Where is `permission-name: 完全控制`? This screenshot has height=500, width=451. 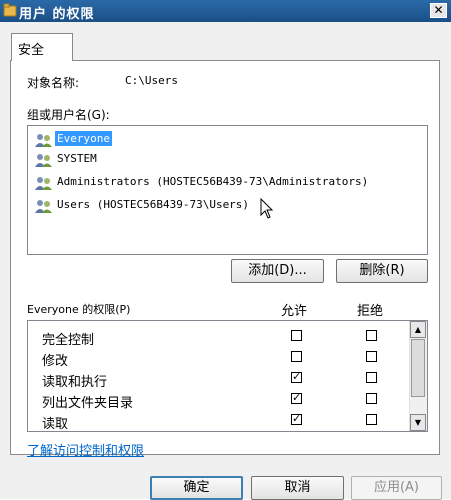
permission-name: 完全控制 is located at coordinates (68, 340).